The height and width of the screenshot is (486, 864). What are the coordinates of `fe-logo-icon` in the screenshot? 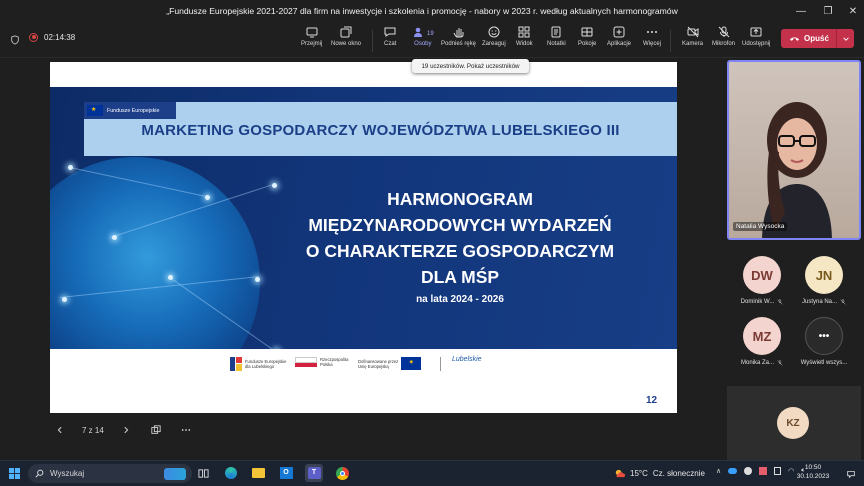 It's located at (236, 364).